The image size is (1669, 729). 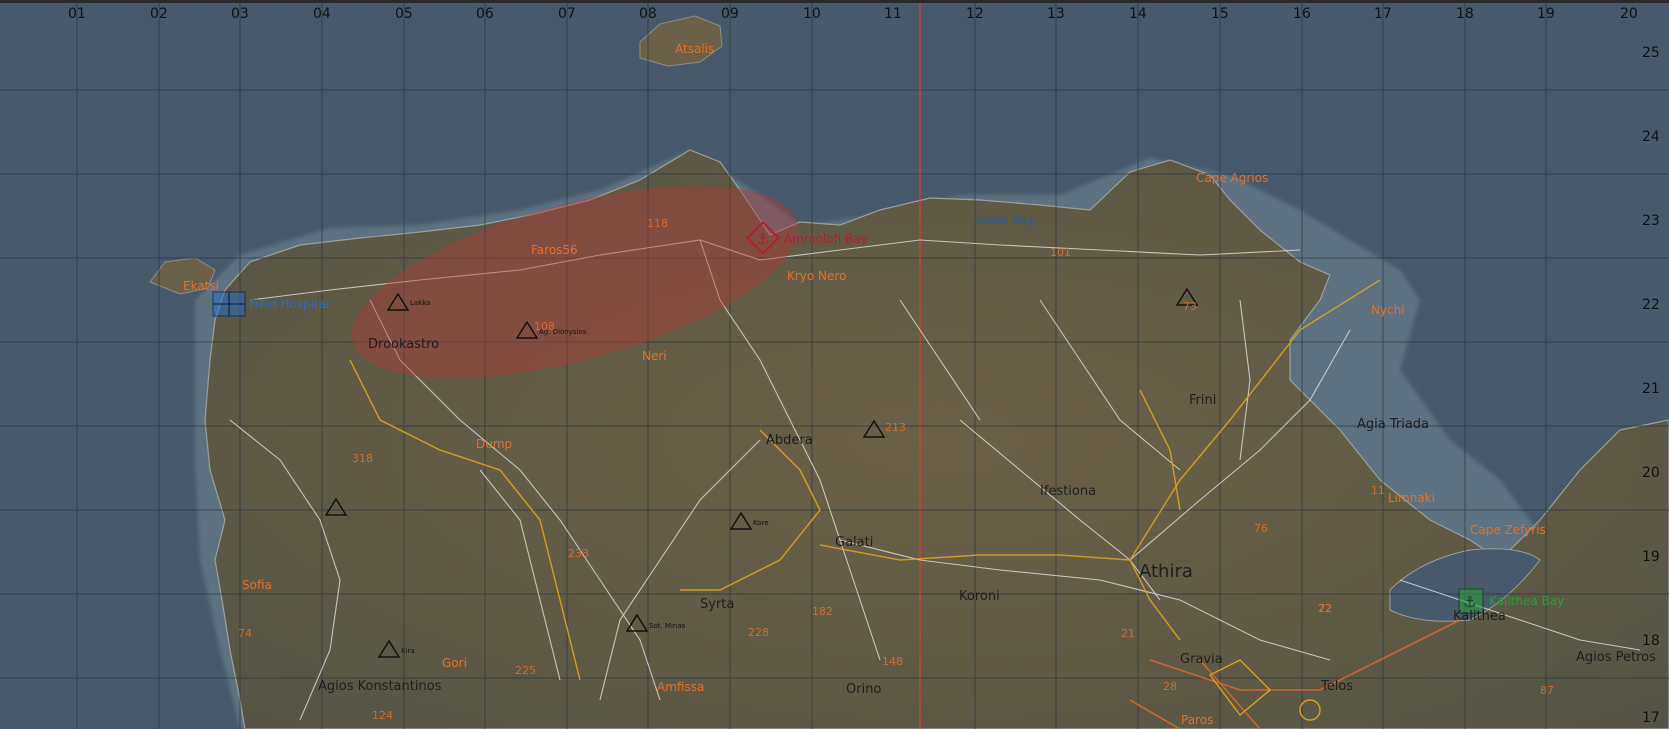 What do you see at coordinates (1465, 14) in the screenshot?
I see `col-label: 18` at bounding box center [1465, 14].